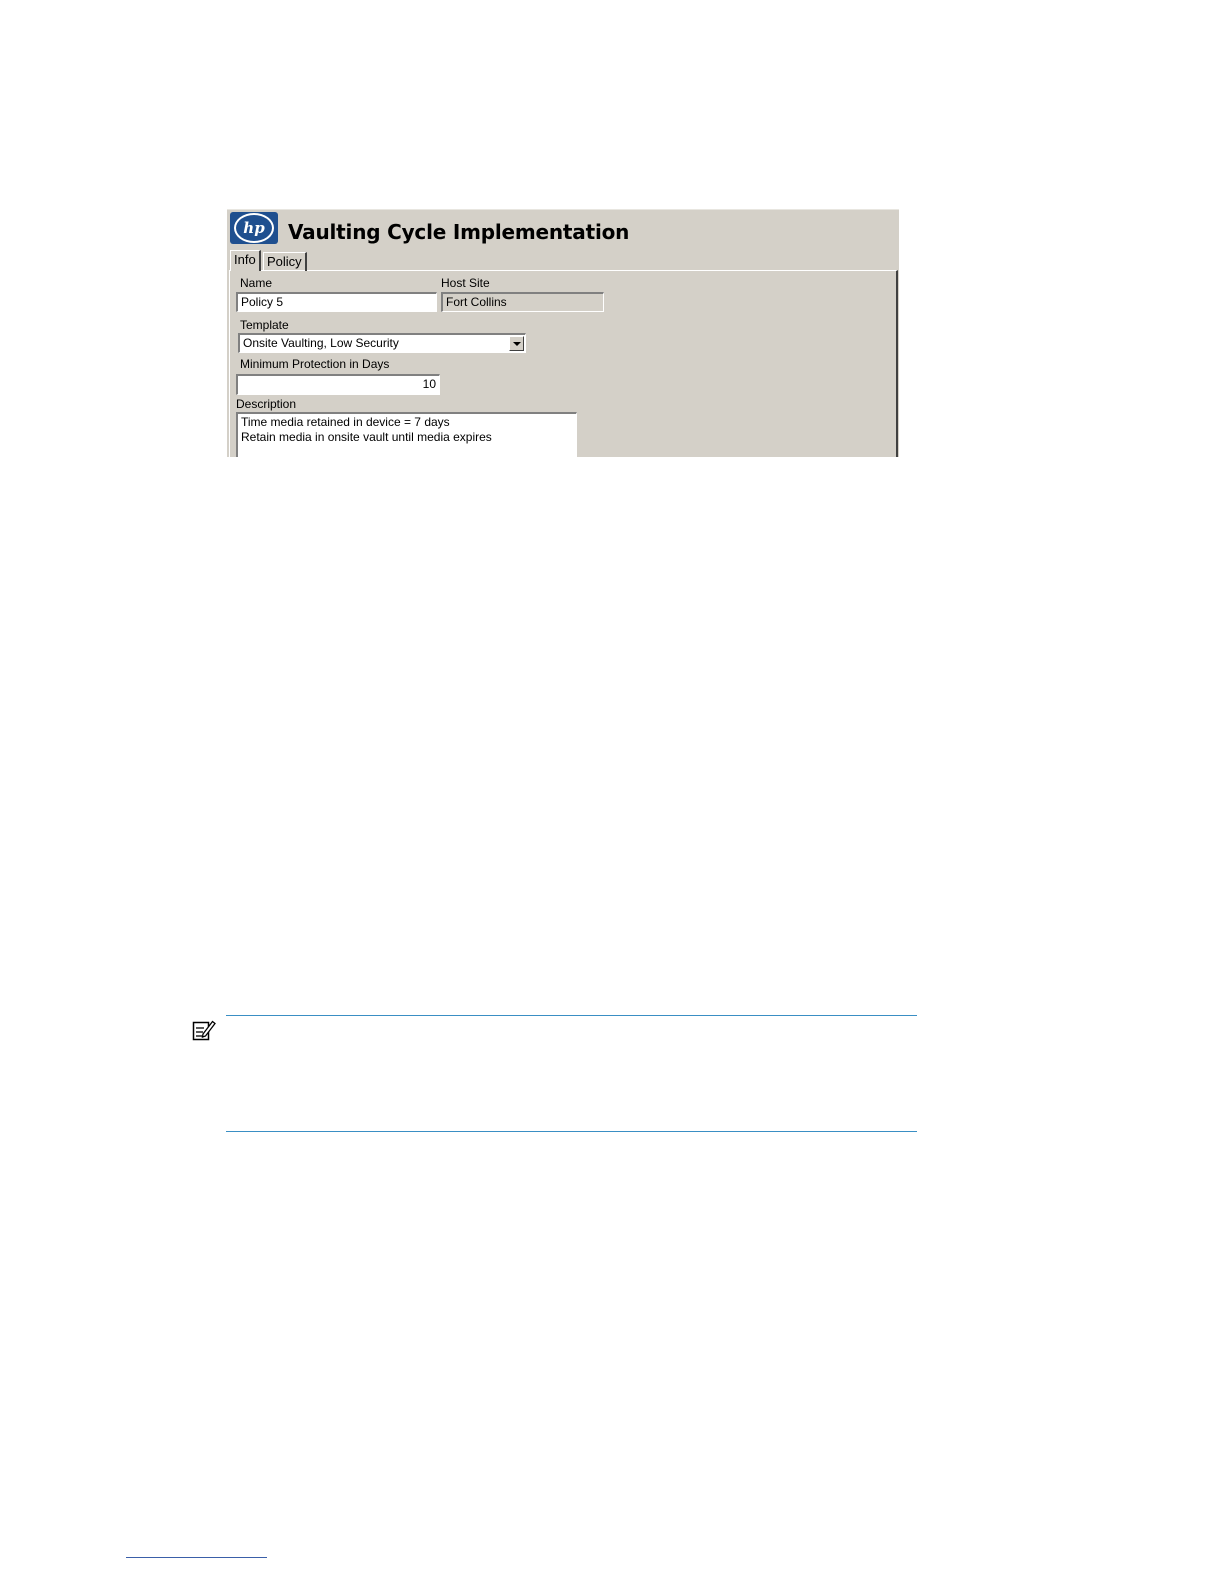 This screenshot has height=1584, width=1224. I want to click on name-label: Name, so click(256, 283).